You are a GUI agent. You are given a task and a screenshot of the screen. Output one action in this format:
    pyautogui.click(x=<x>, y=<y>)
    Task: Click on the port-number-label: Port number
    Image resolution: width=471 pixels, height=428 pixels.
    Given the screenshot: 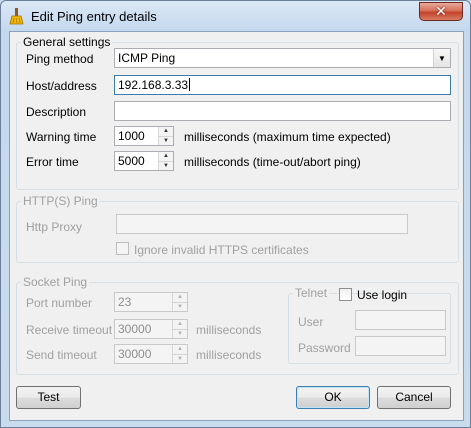 What is the action you would take?
    pyautogui.click(x=59, y=303)
    